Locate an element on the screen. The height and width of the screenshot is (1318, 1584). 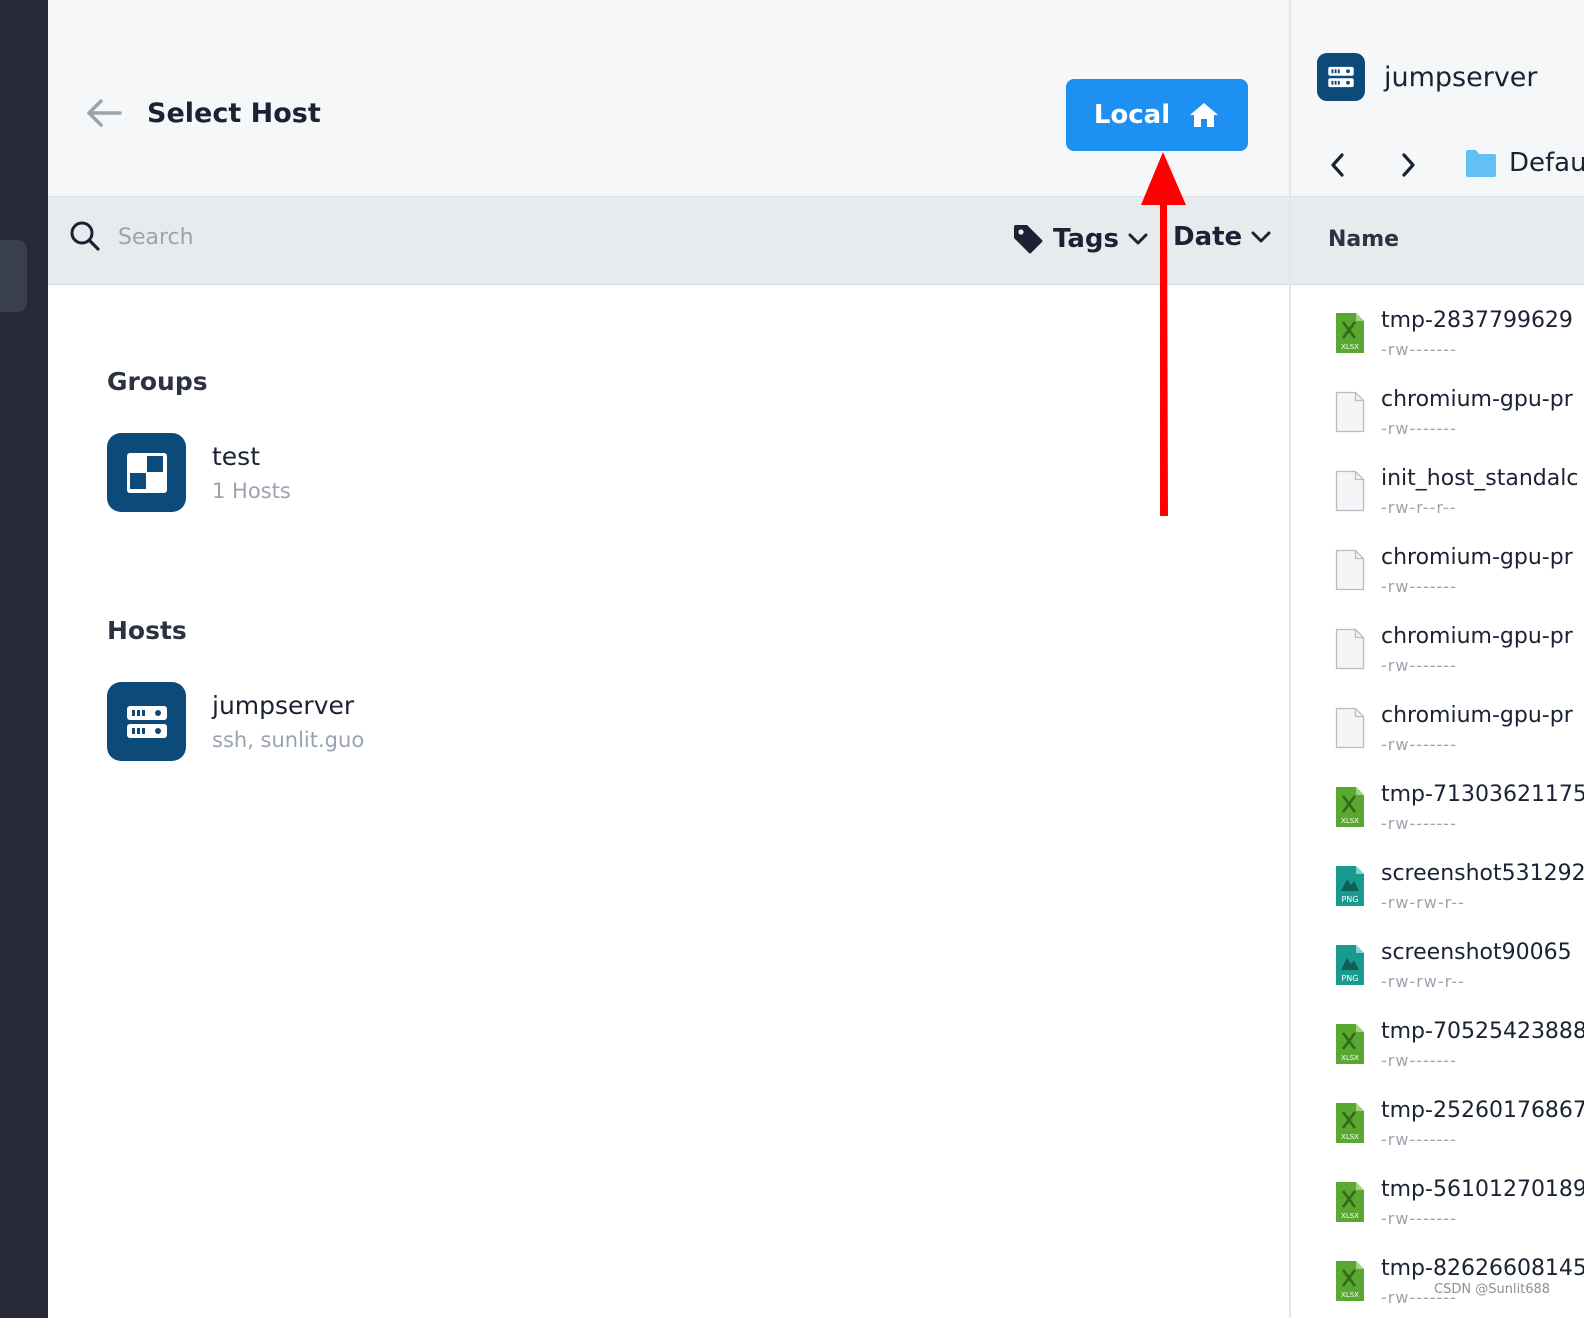
file-row: XLSX tmp-25260176867 -rw------- is located at coordinates (1437, 1119).